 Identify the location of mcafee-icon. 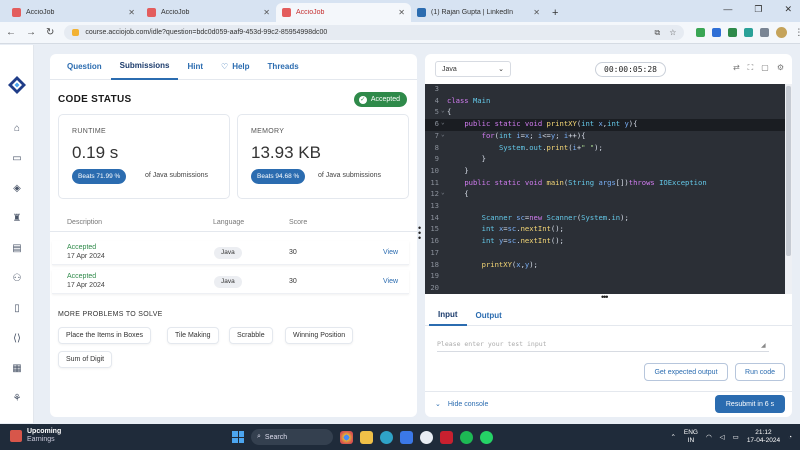
(446, 437).